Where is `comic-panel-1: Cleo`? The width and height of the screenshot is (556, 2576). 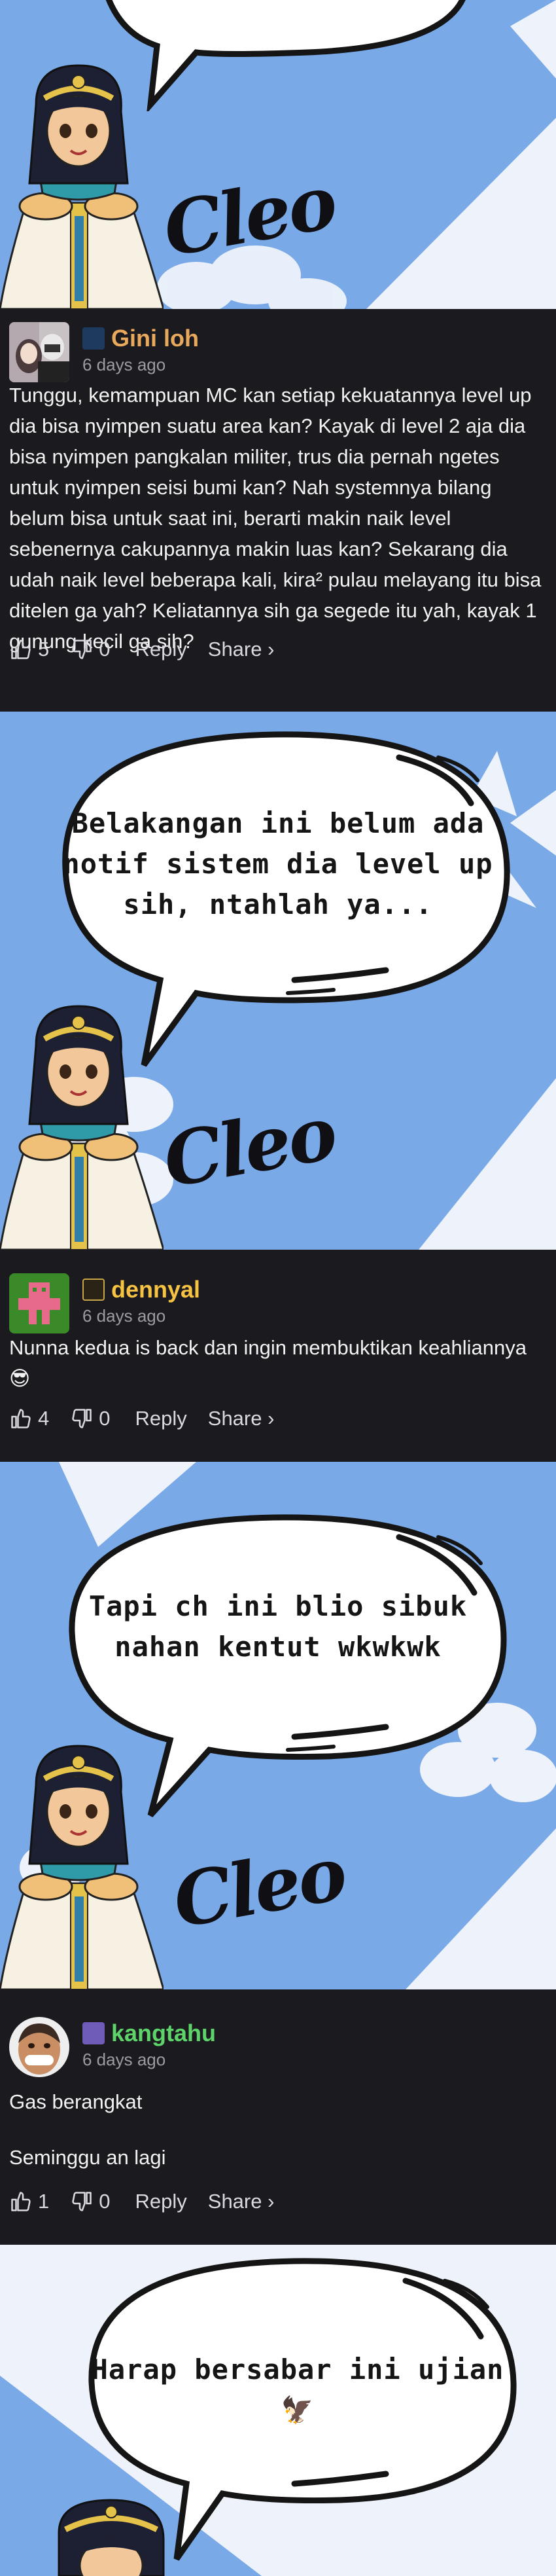 comic-panel-1: Cleo is located at coordinates (278, 154).